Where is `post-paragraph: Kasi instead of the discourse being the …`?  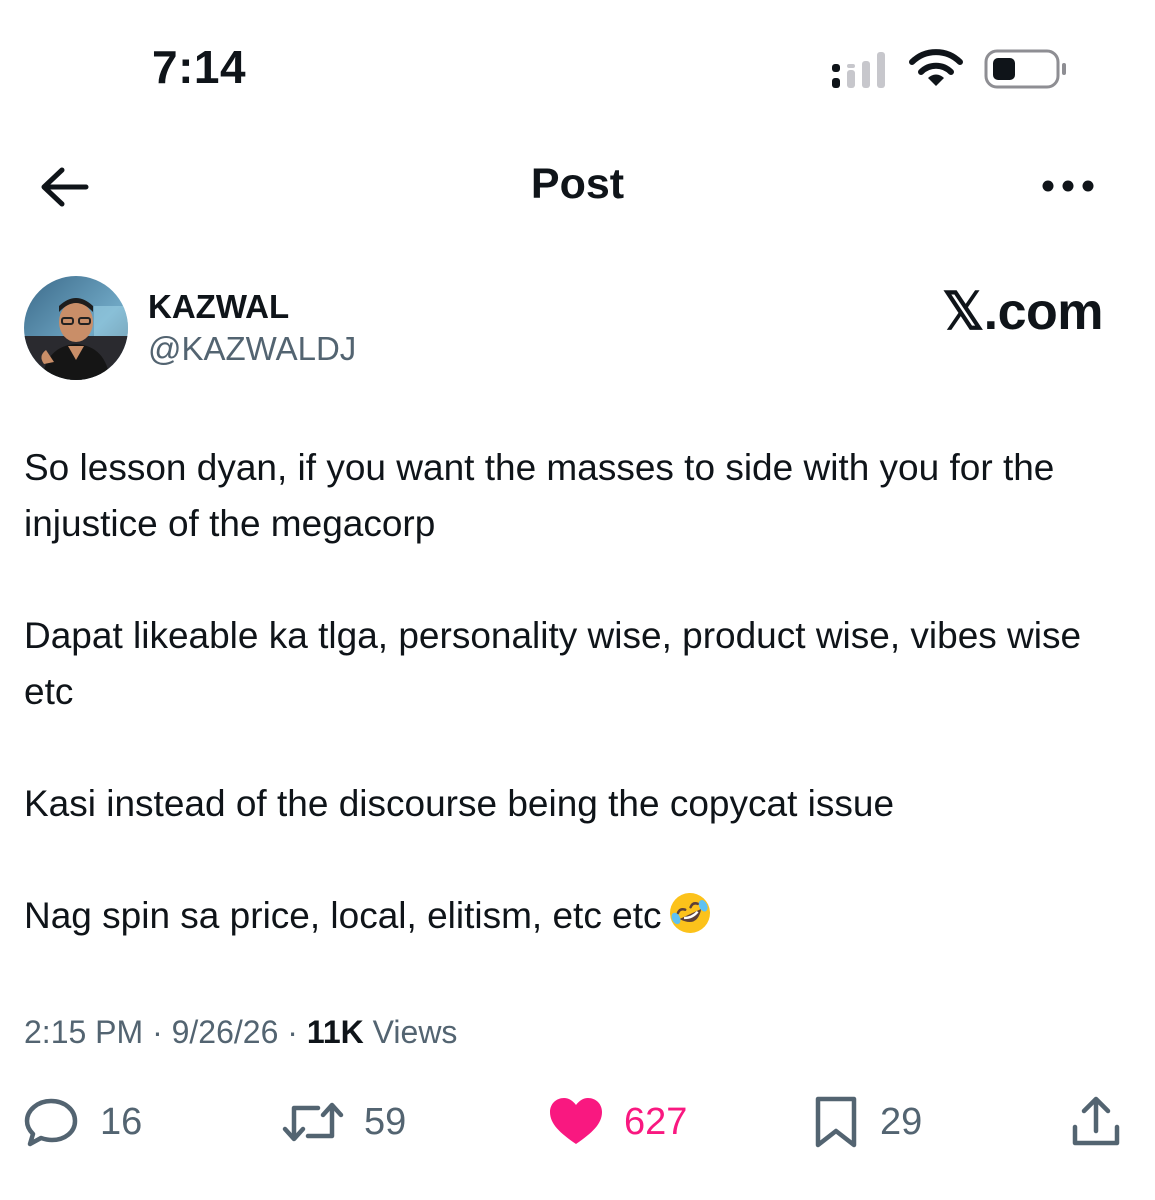
post-paragraph: Kasi instead of the discourse being the … is located at coordinates (459, 803).